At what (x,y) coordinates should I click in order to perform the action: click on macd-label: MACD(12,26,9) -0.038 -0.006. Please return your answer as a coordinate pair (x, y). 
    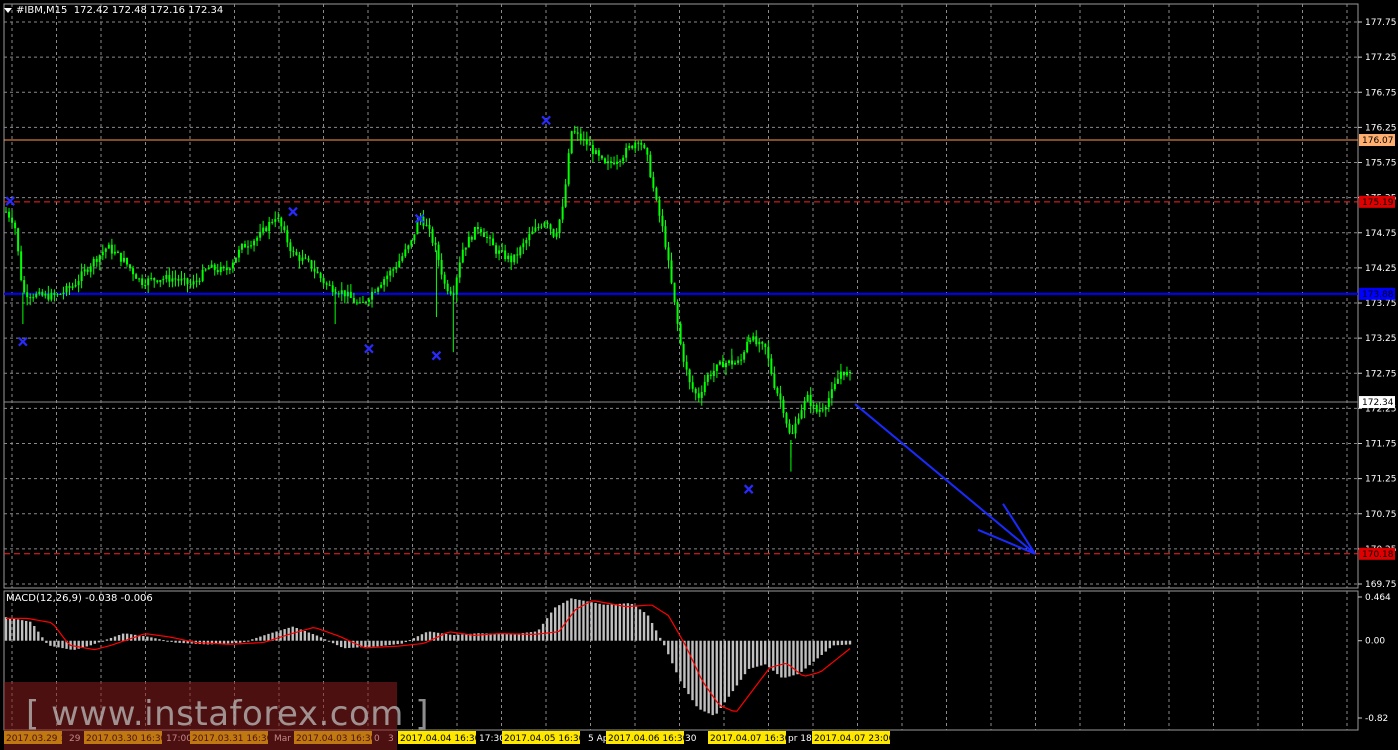
    Looking at the image, I should click on (79, 598).